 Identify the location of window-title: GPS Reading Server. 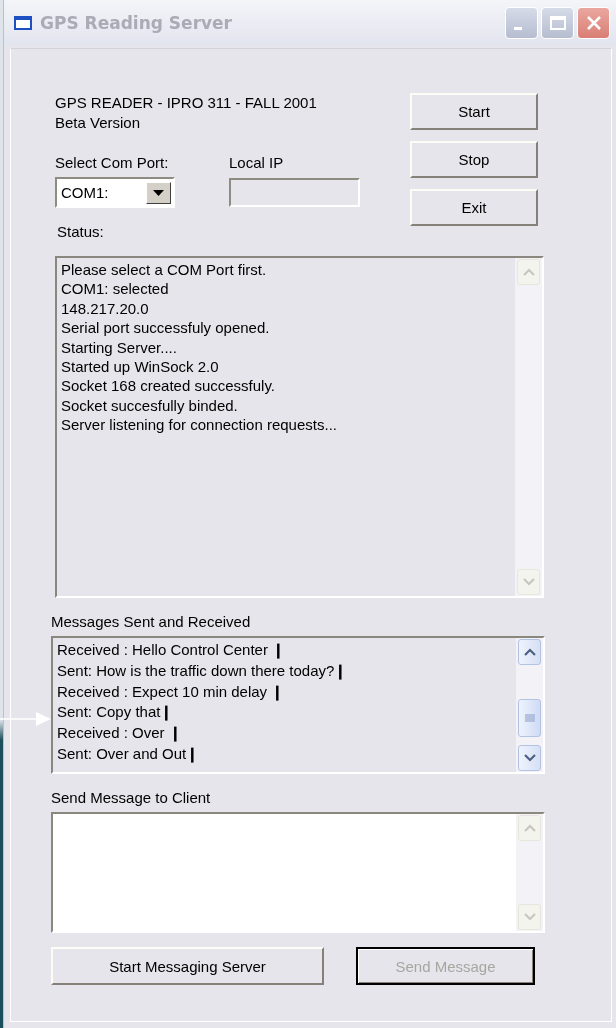
(136, 23).